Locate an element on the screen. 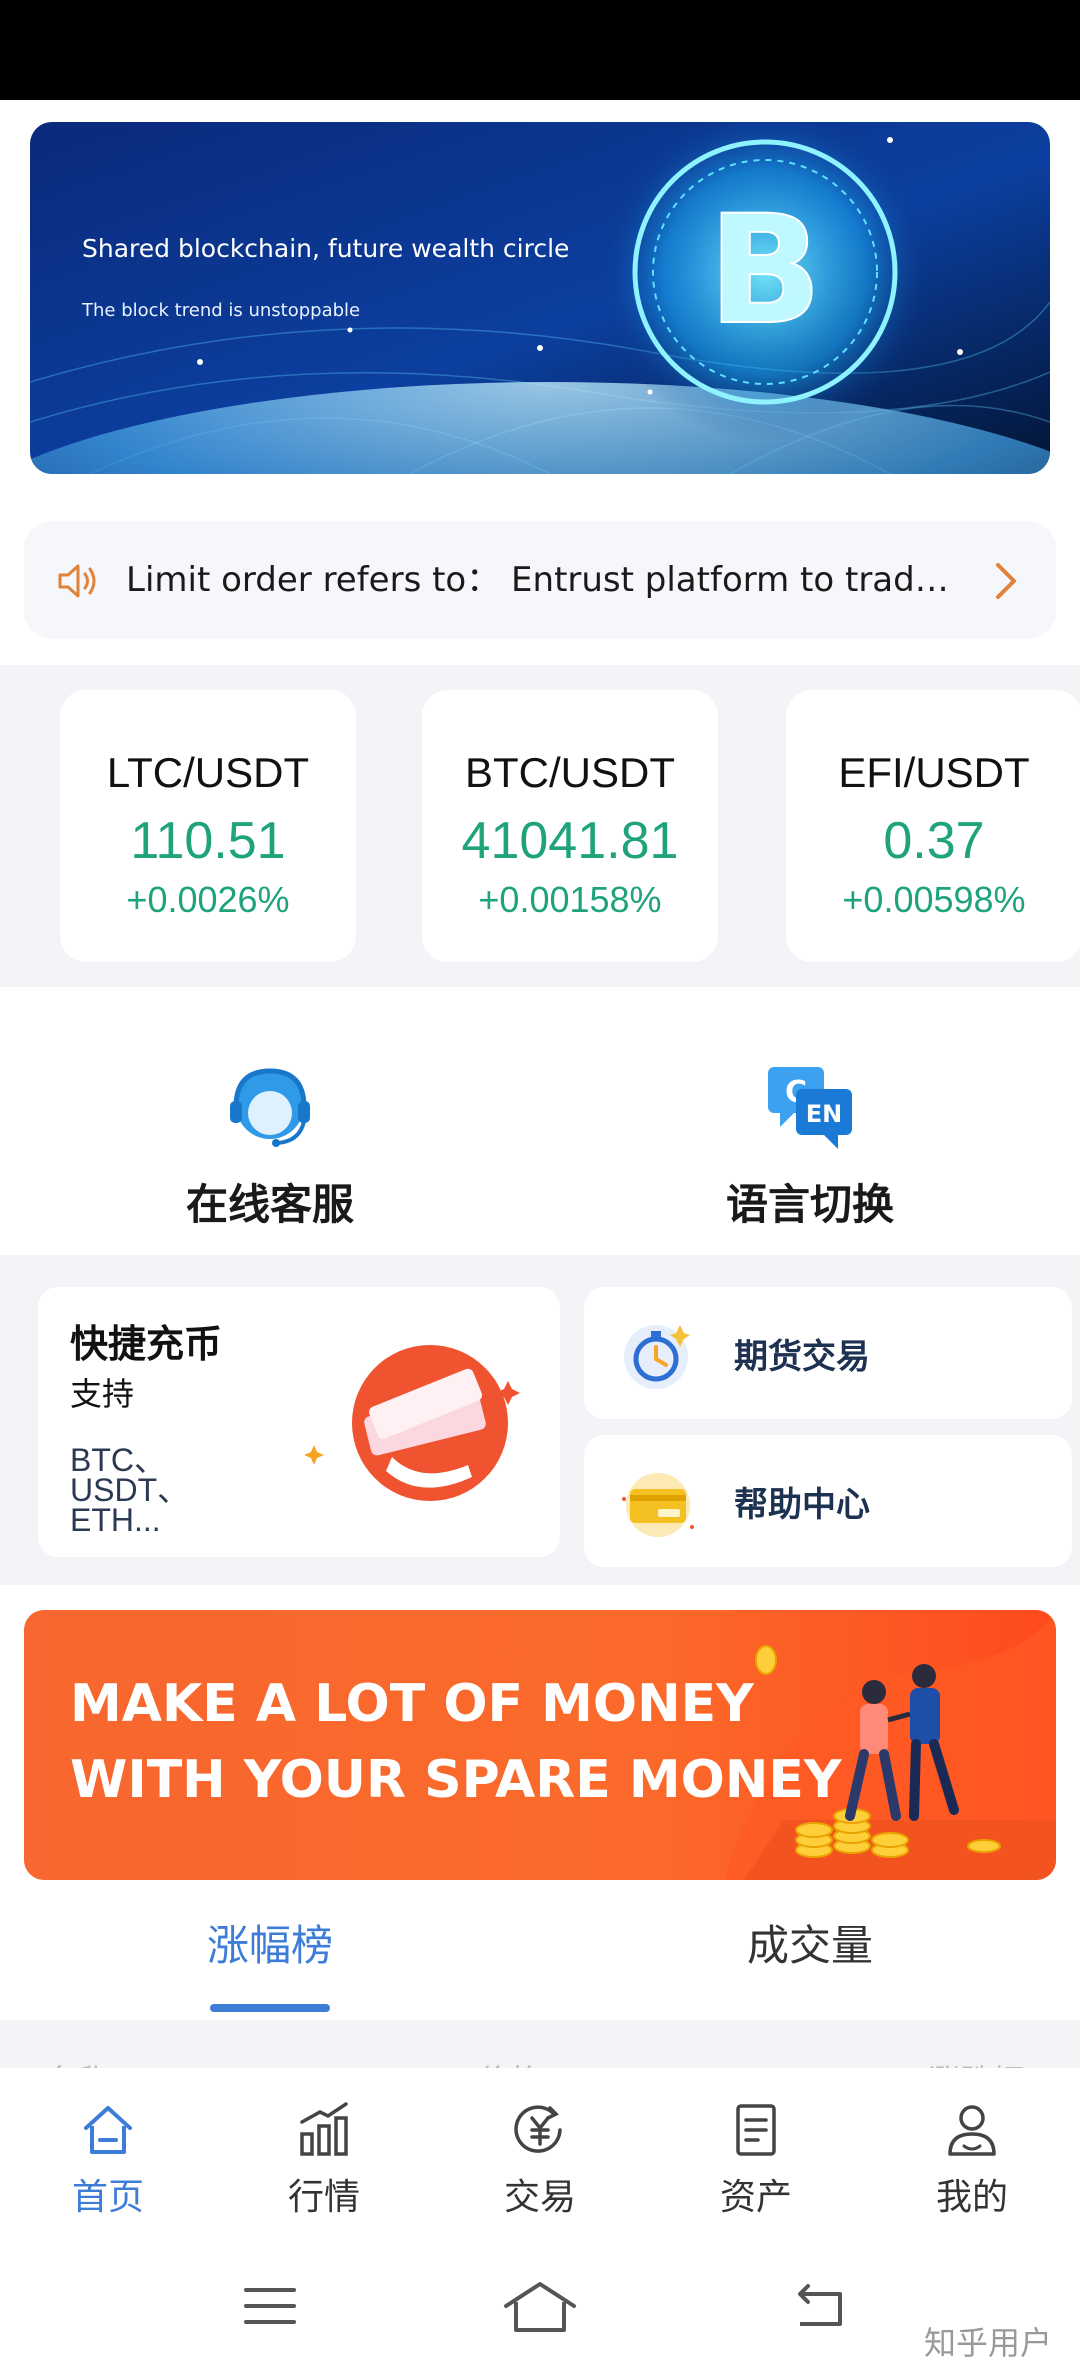 Image resolution: width=1080 pixels, height=2376 pixels. promo-line-2: WITH YOUR SPARE MONEY is located at coordinates (456, 1780).